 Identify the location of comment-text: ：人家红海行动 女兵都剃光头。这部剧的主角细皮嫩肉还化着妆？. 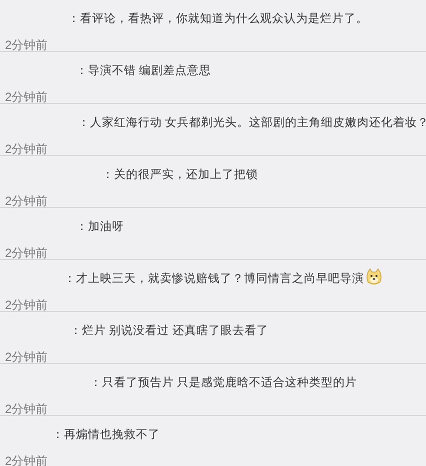
(252, 122).